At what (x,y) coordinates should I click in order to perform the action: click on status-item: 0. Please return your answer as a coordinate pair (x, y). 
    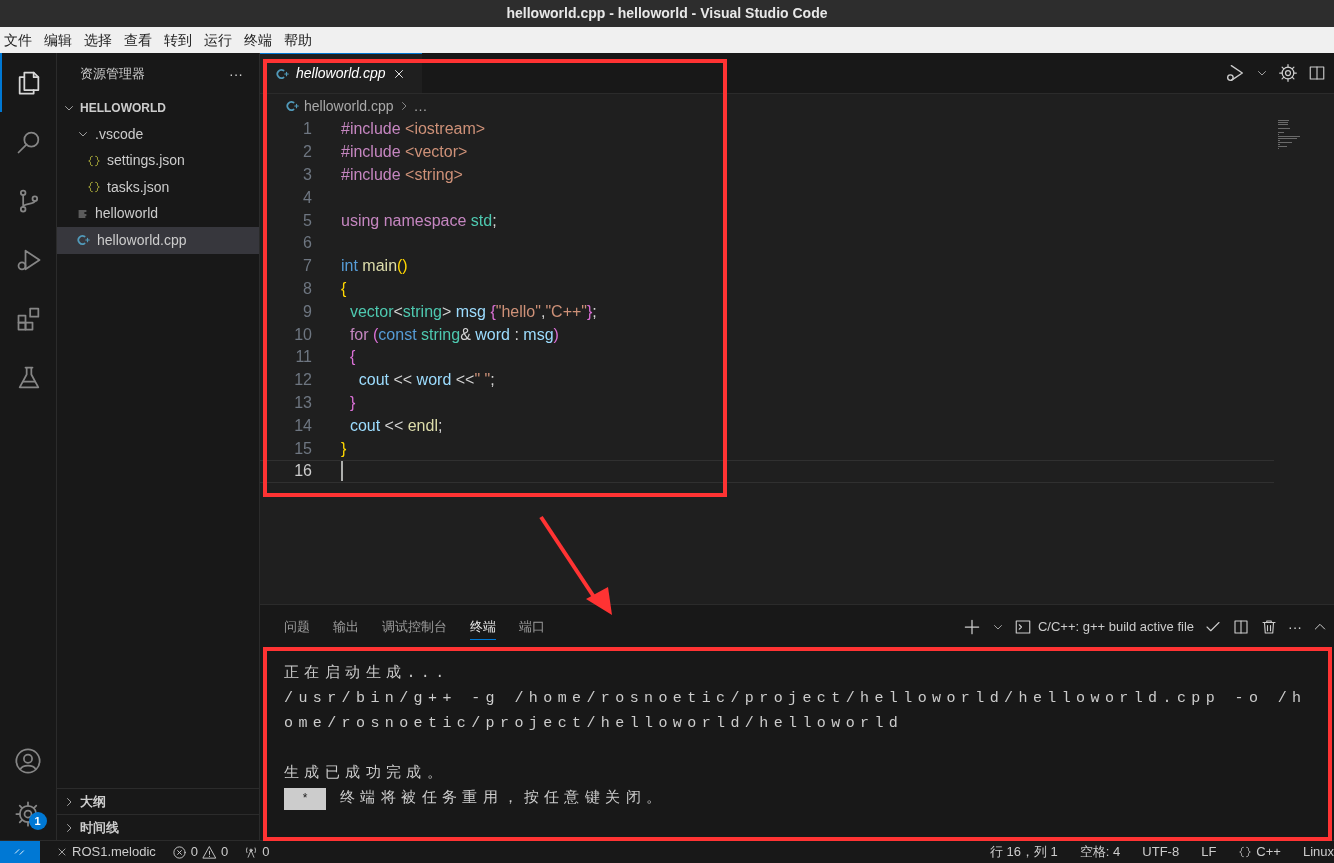
    Looking at the image, I should click on (257, 852).